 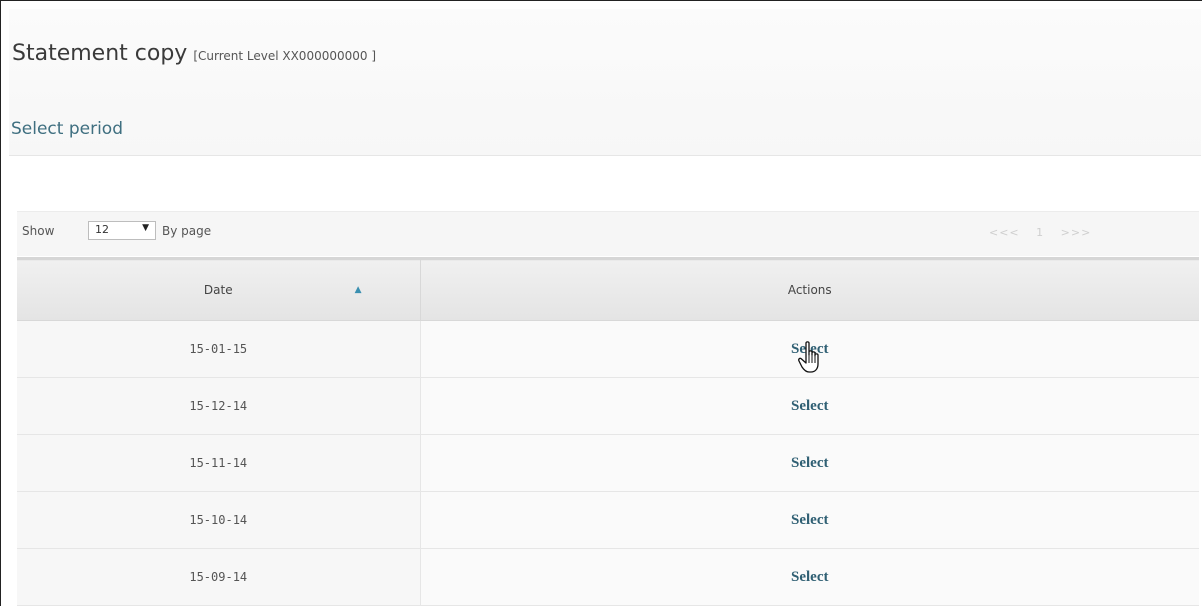 What do you see at coordinates (187, 231) in the screenshot?
I see `by-page-label: By page` at bounding box center [187, 231].